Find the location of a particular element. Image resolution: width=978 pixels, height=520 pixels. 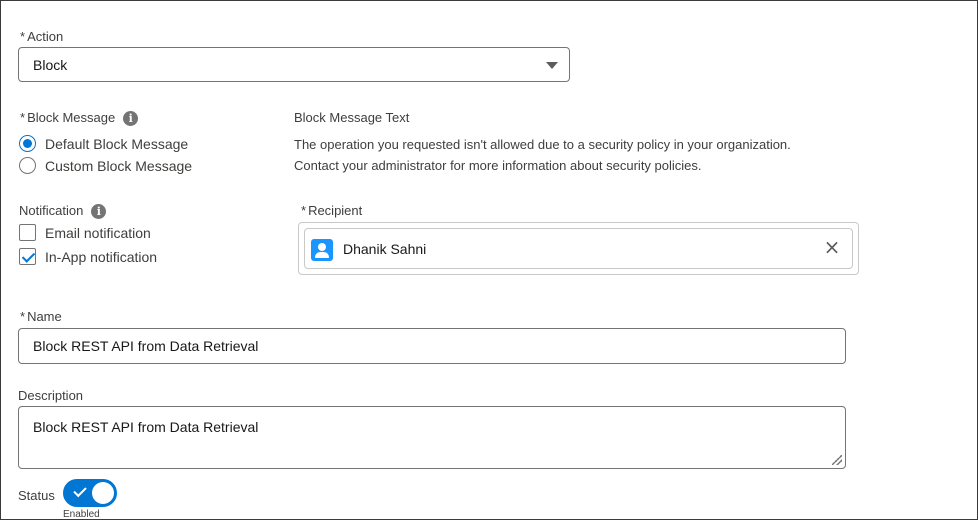

recipient-lookup: Dhanik Sahni × is located at coordinates (578, 248).